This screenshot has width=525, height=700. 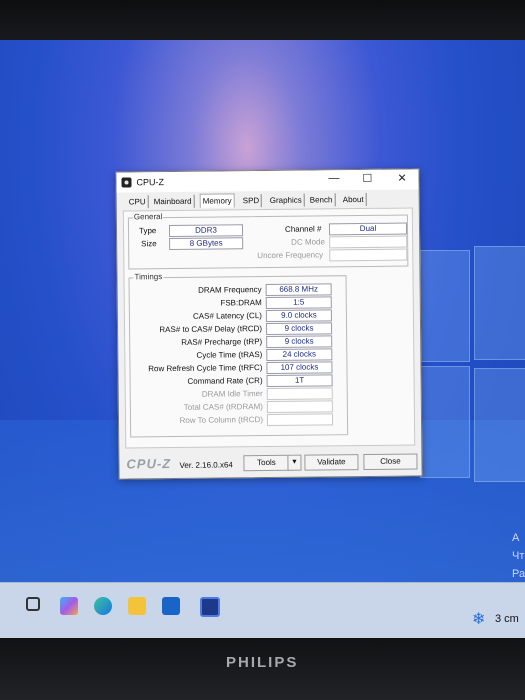 What do you see at coordinates (150, 182) in the screenshot?
I see `window-title: CPU-Z` at bounding box center [150, 182].